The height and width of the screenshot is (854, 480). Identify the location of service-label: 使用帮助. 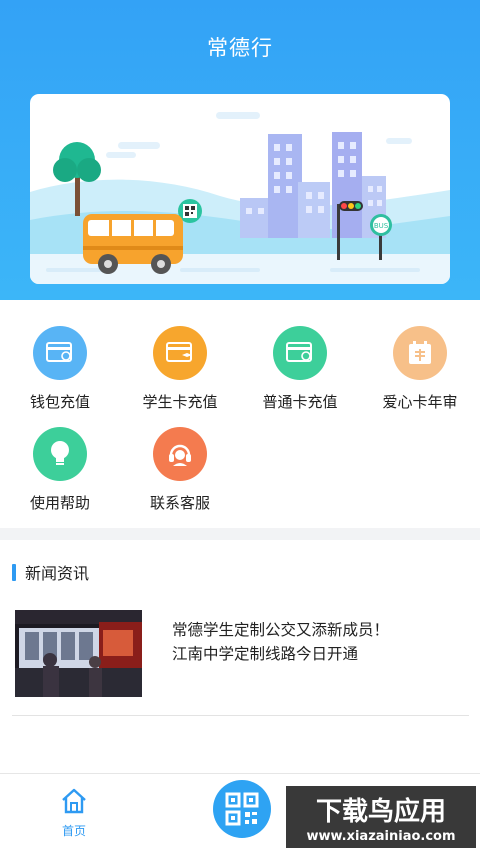
(59, 503).